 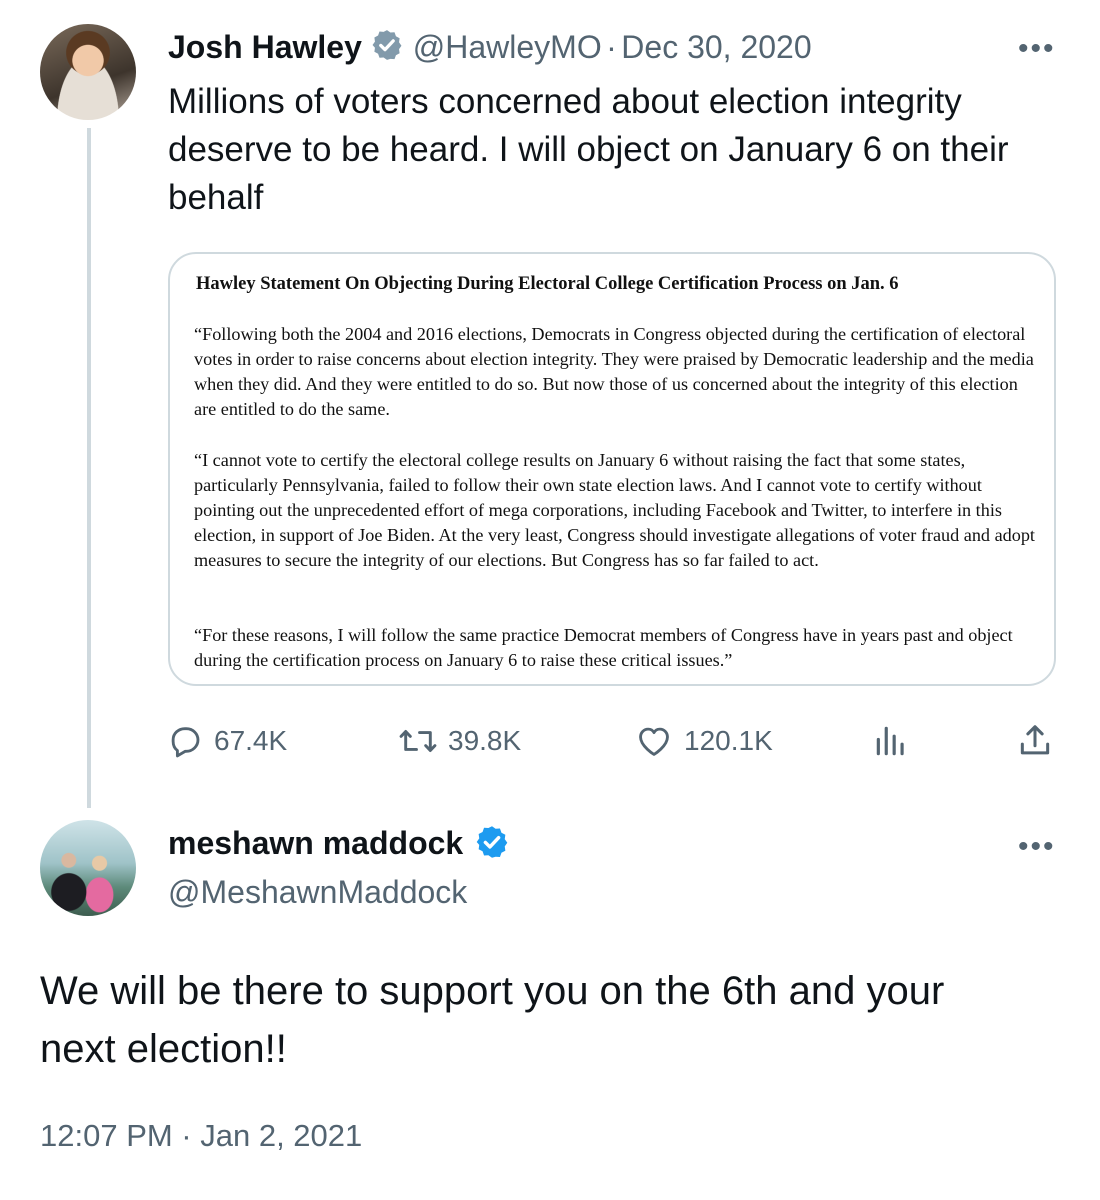 I want to click on tweet-text-line: next election!!, so click(x=163, y=1049).